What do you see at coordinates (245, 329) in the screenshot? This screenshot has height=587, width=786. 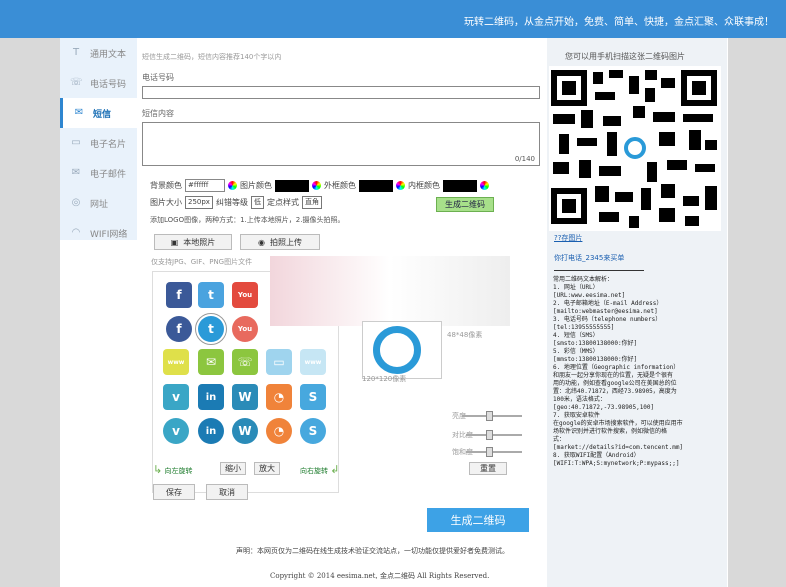 I see `youtube-round-icon: You` at bounding box center [245, 329].